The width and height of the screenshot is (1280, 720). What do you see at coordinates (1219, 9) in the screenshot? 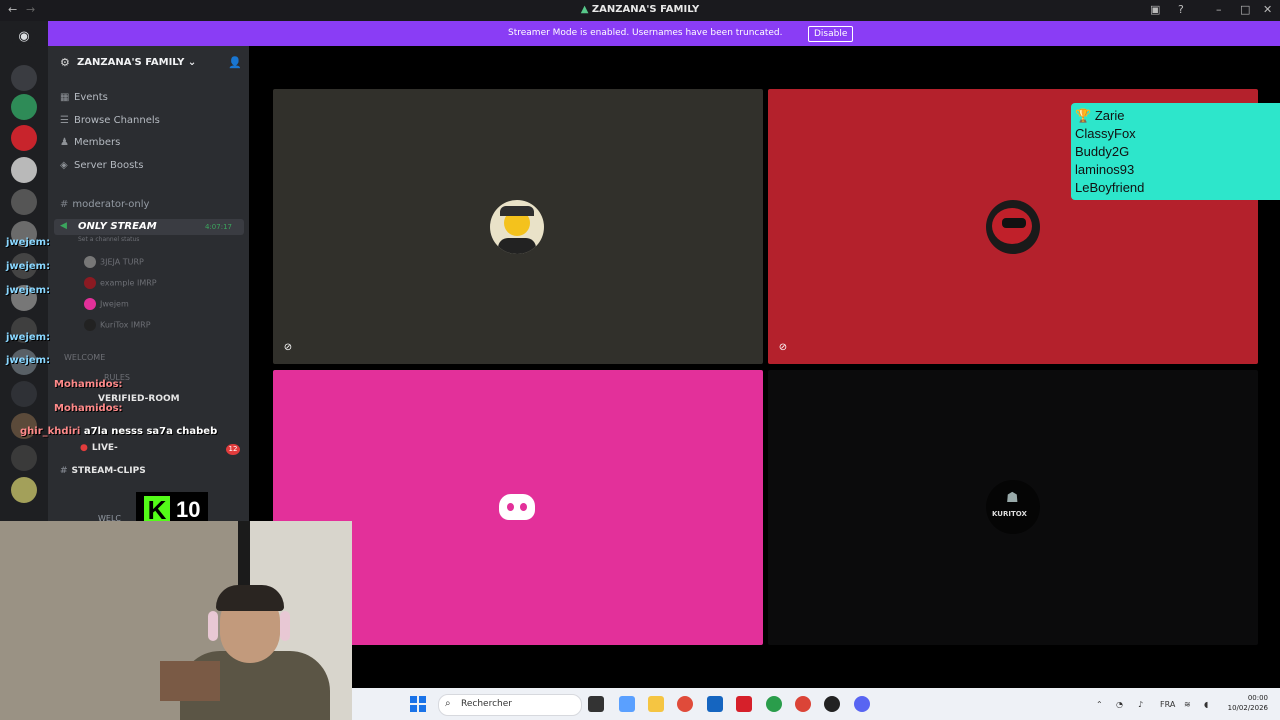
I see `minimize-icon: –` at bounding box center [1219, 9].